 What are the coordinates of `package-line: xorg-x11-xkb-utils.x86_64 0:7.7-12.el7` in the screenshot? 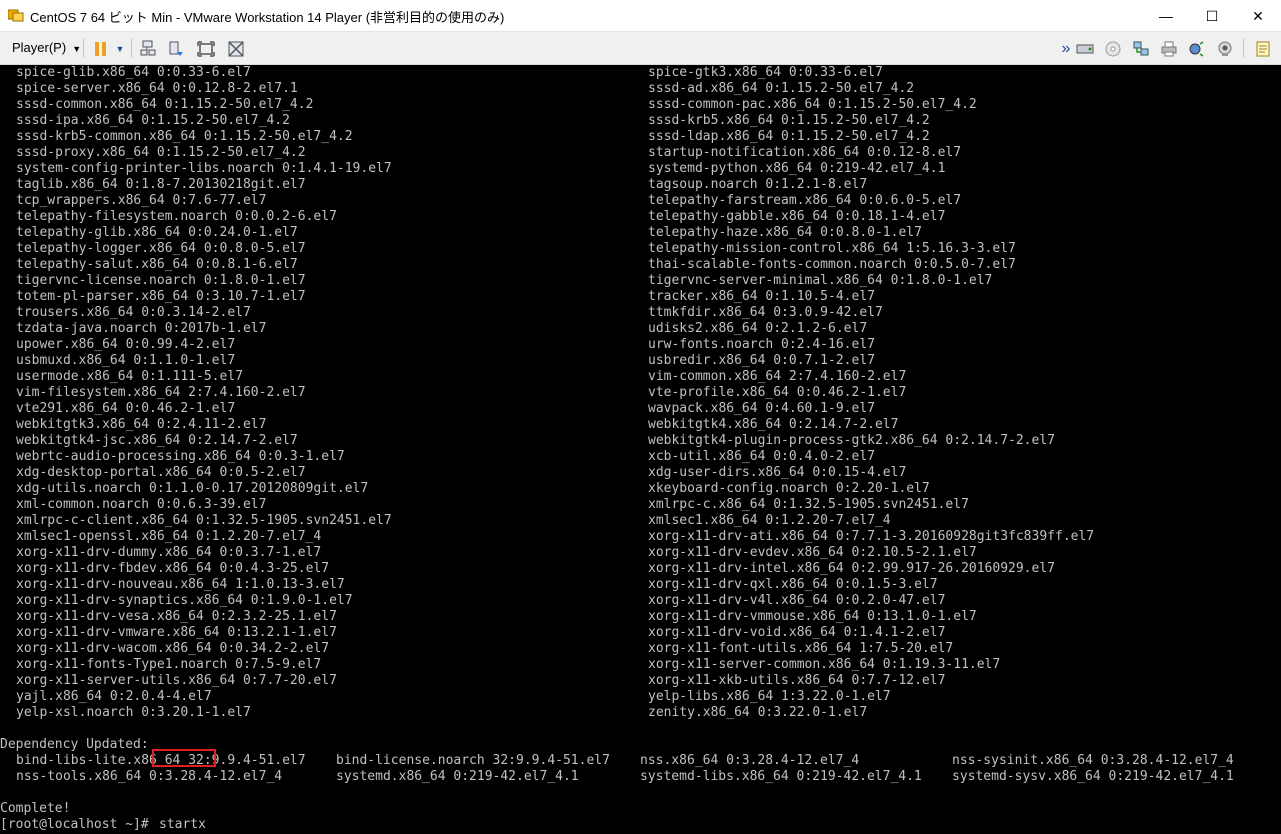 It's located at (797, 680).